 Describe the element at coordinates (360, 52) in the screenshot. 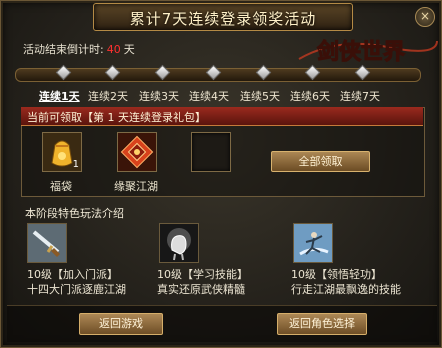

I see `logo-text: 剑侠世界` at that location.